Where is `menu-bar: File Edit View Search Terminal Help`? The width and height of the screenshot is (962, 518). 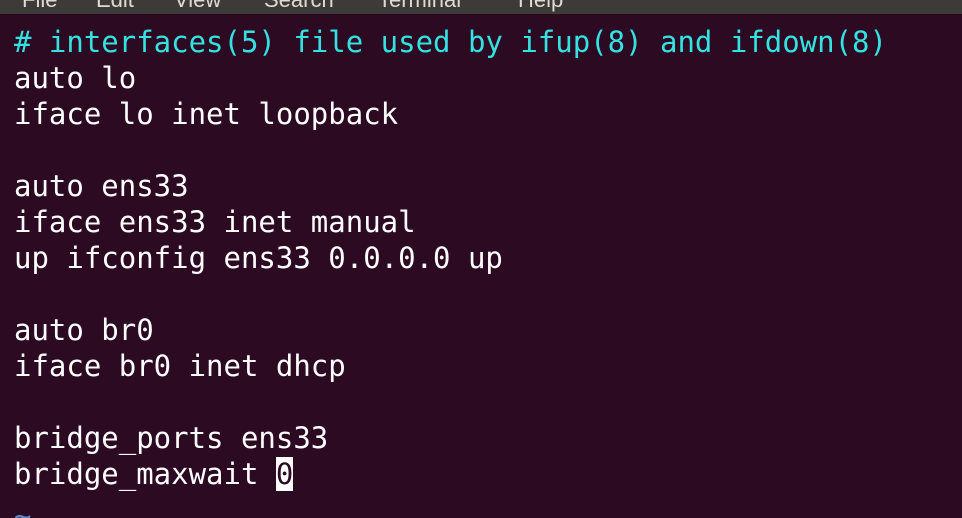 menu-bar: File Edit View Search Terminal Help is located at coordinates (481, 7).